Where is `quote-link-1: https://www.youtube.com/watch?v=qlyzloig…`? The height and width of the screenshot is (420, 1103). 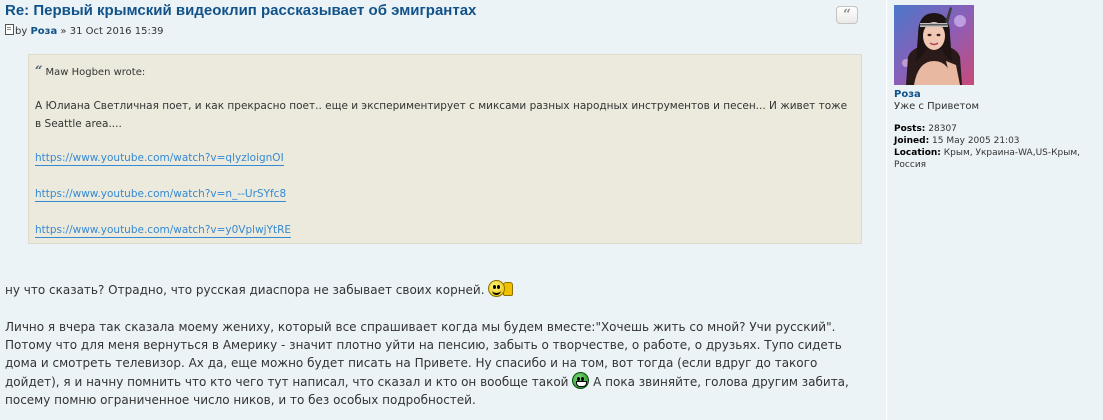 quote-link-1: https://www.youtube.com/watch?v=qlyzloig… is located at coordinates (159, 158).